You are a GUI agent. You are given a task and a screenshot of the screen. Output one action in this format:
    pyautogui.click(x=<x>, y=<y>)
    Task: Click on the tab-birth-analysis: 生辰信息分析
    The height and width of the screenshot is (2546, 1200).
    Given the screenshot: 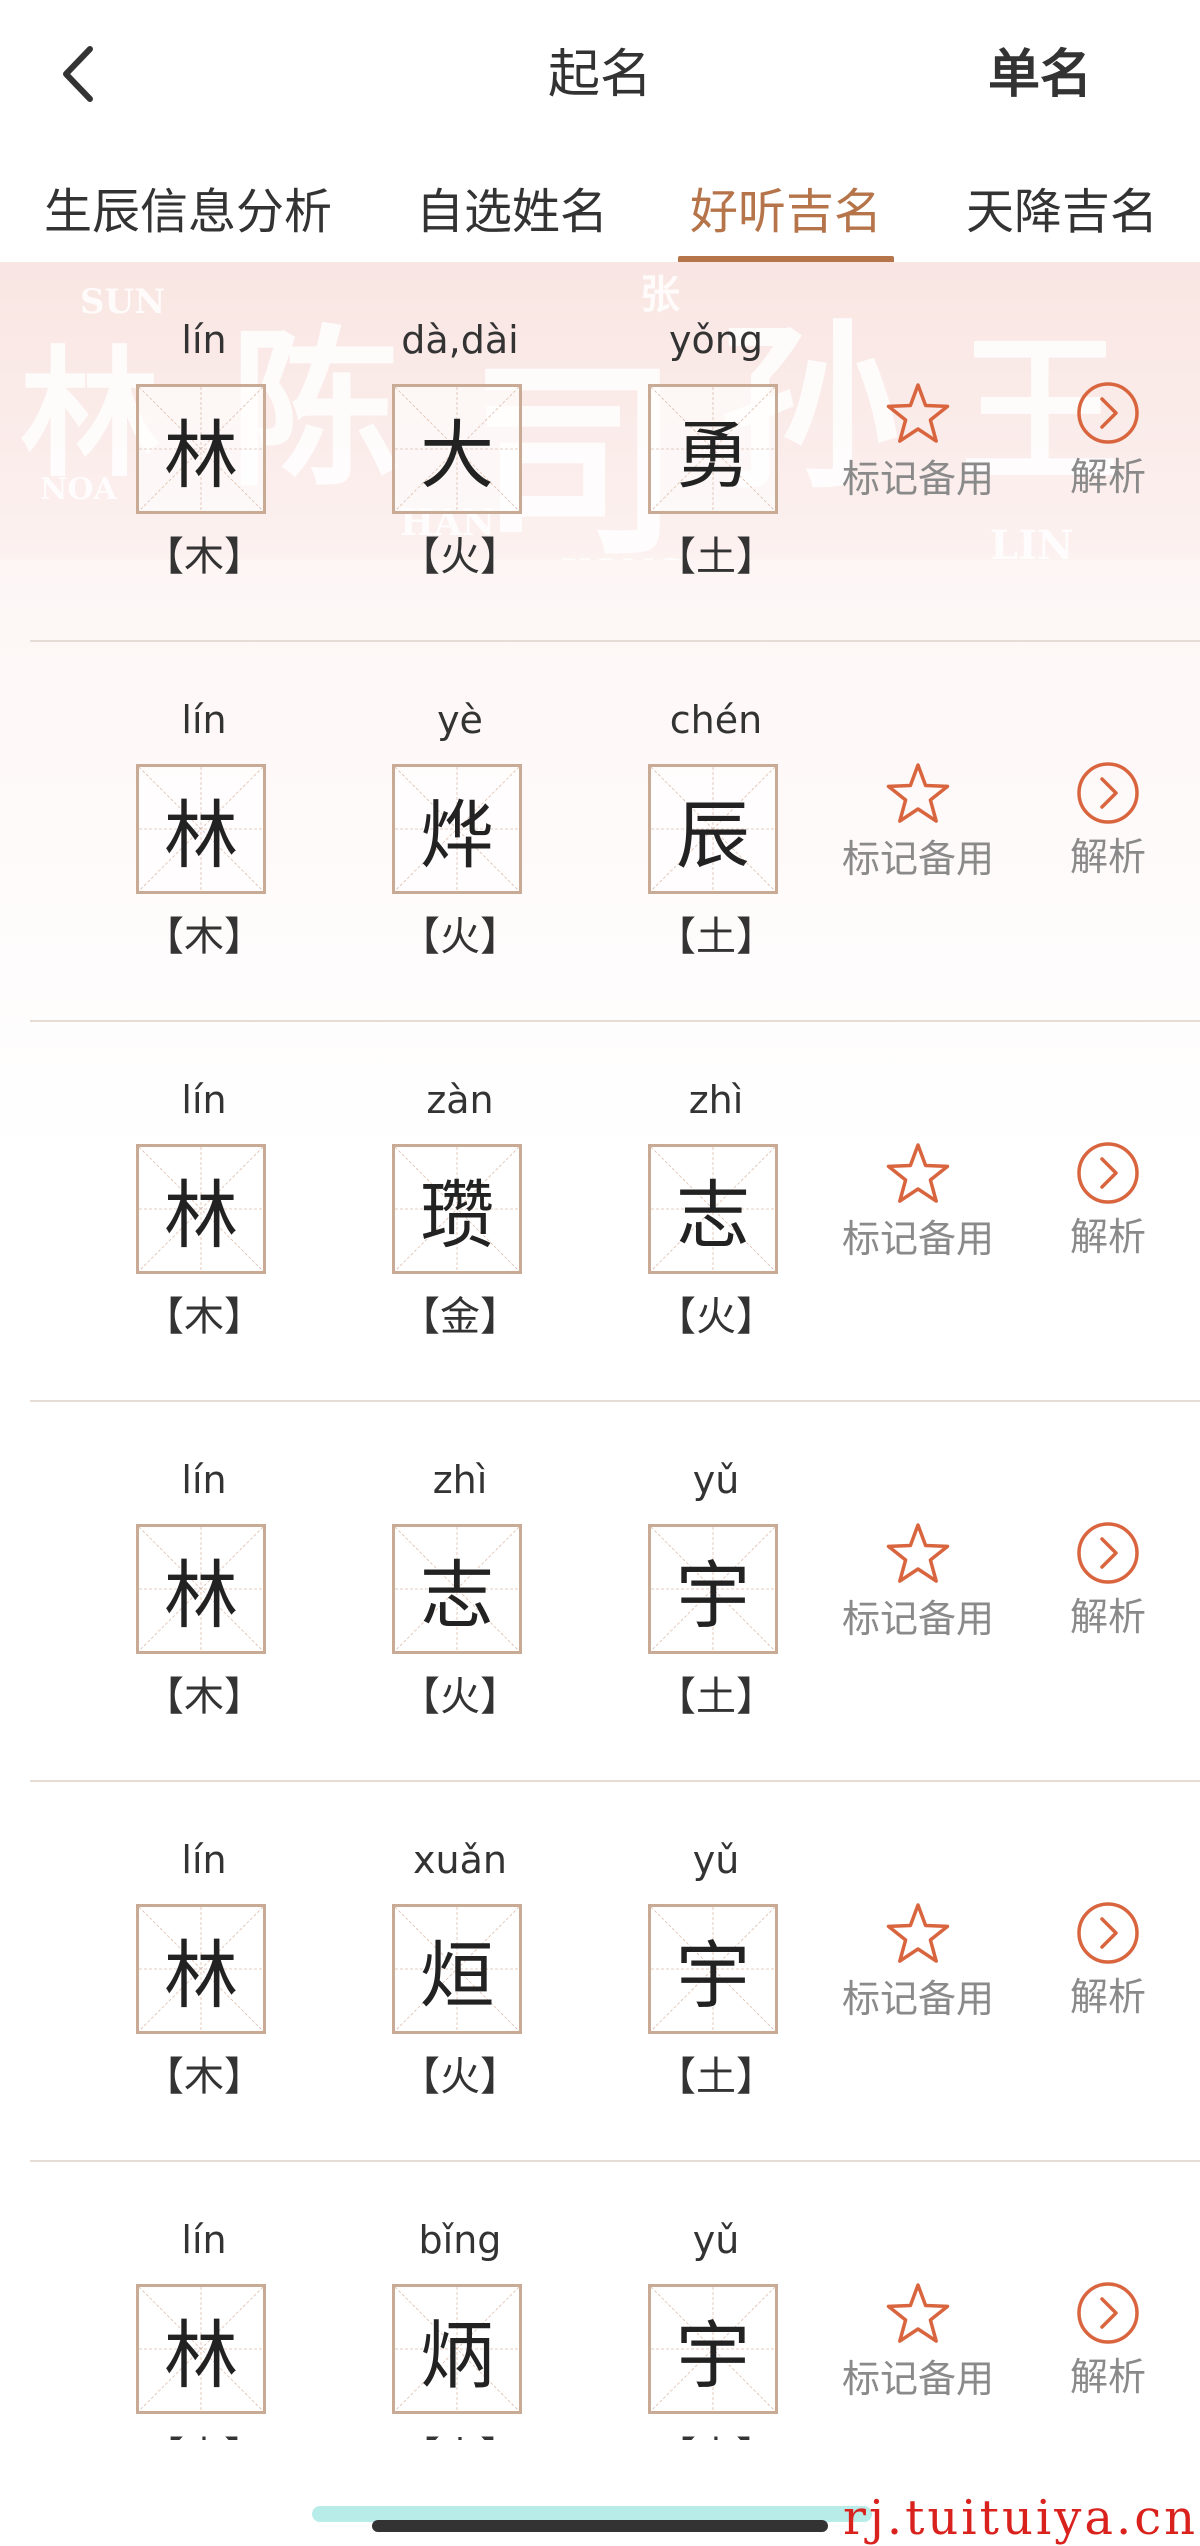 What is the action you would take?
    pyautogui.click(x=188, y=212)
    